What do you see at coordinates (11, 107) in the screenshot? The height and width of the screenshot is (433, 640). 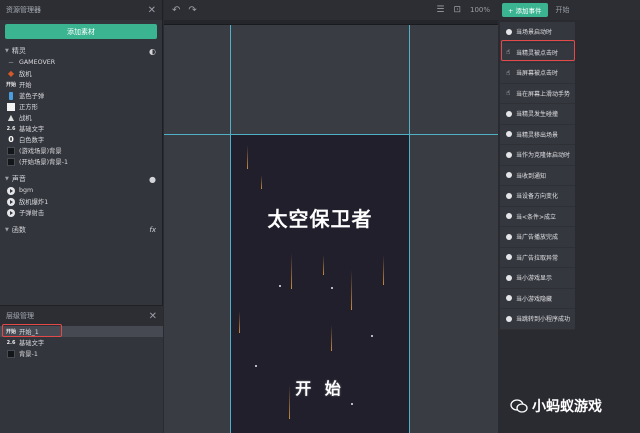 I see `square-icon` at bounding box center [11, 107].